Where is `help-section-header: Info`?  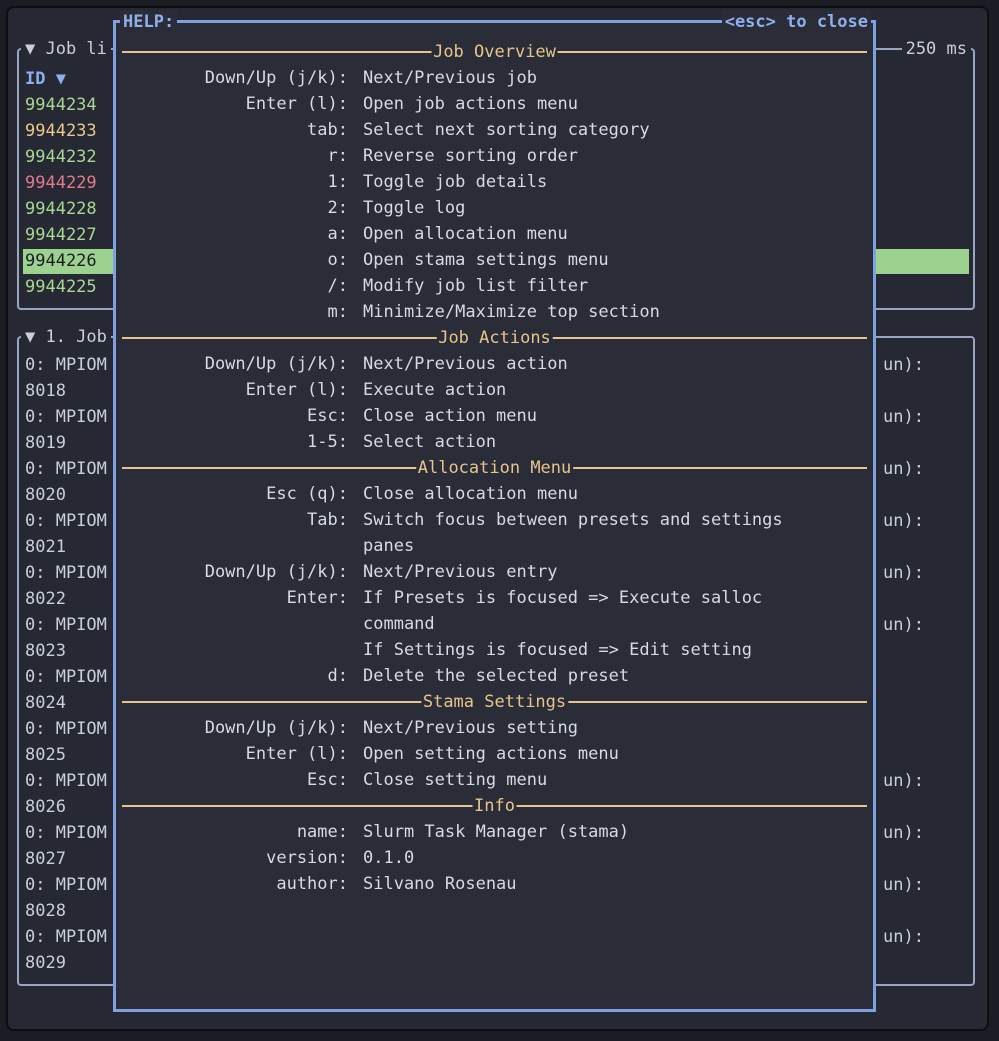 help-section-header: Info is located at coordinates (494, 806).